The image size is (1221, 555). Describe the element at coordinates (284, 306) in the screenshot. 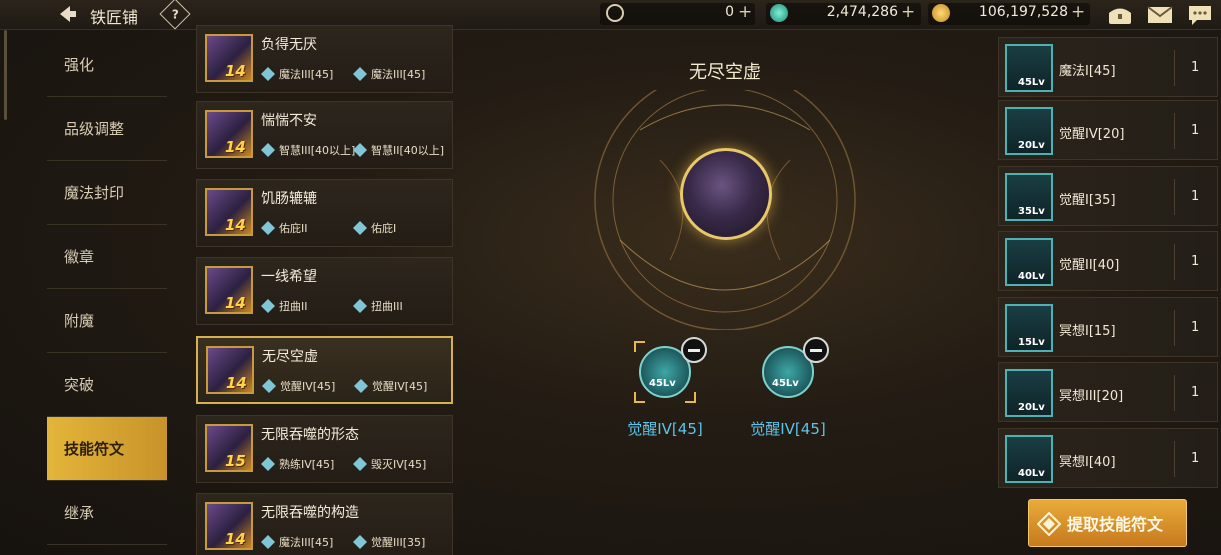

I see `rune-skill: 扭曲II` at that location.